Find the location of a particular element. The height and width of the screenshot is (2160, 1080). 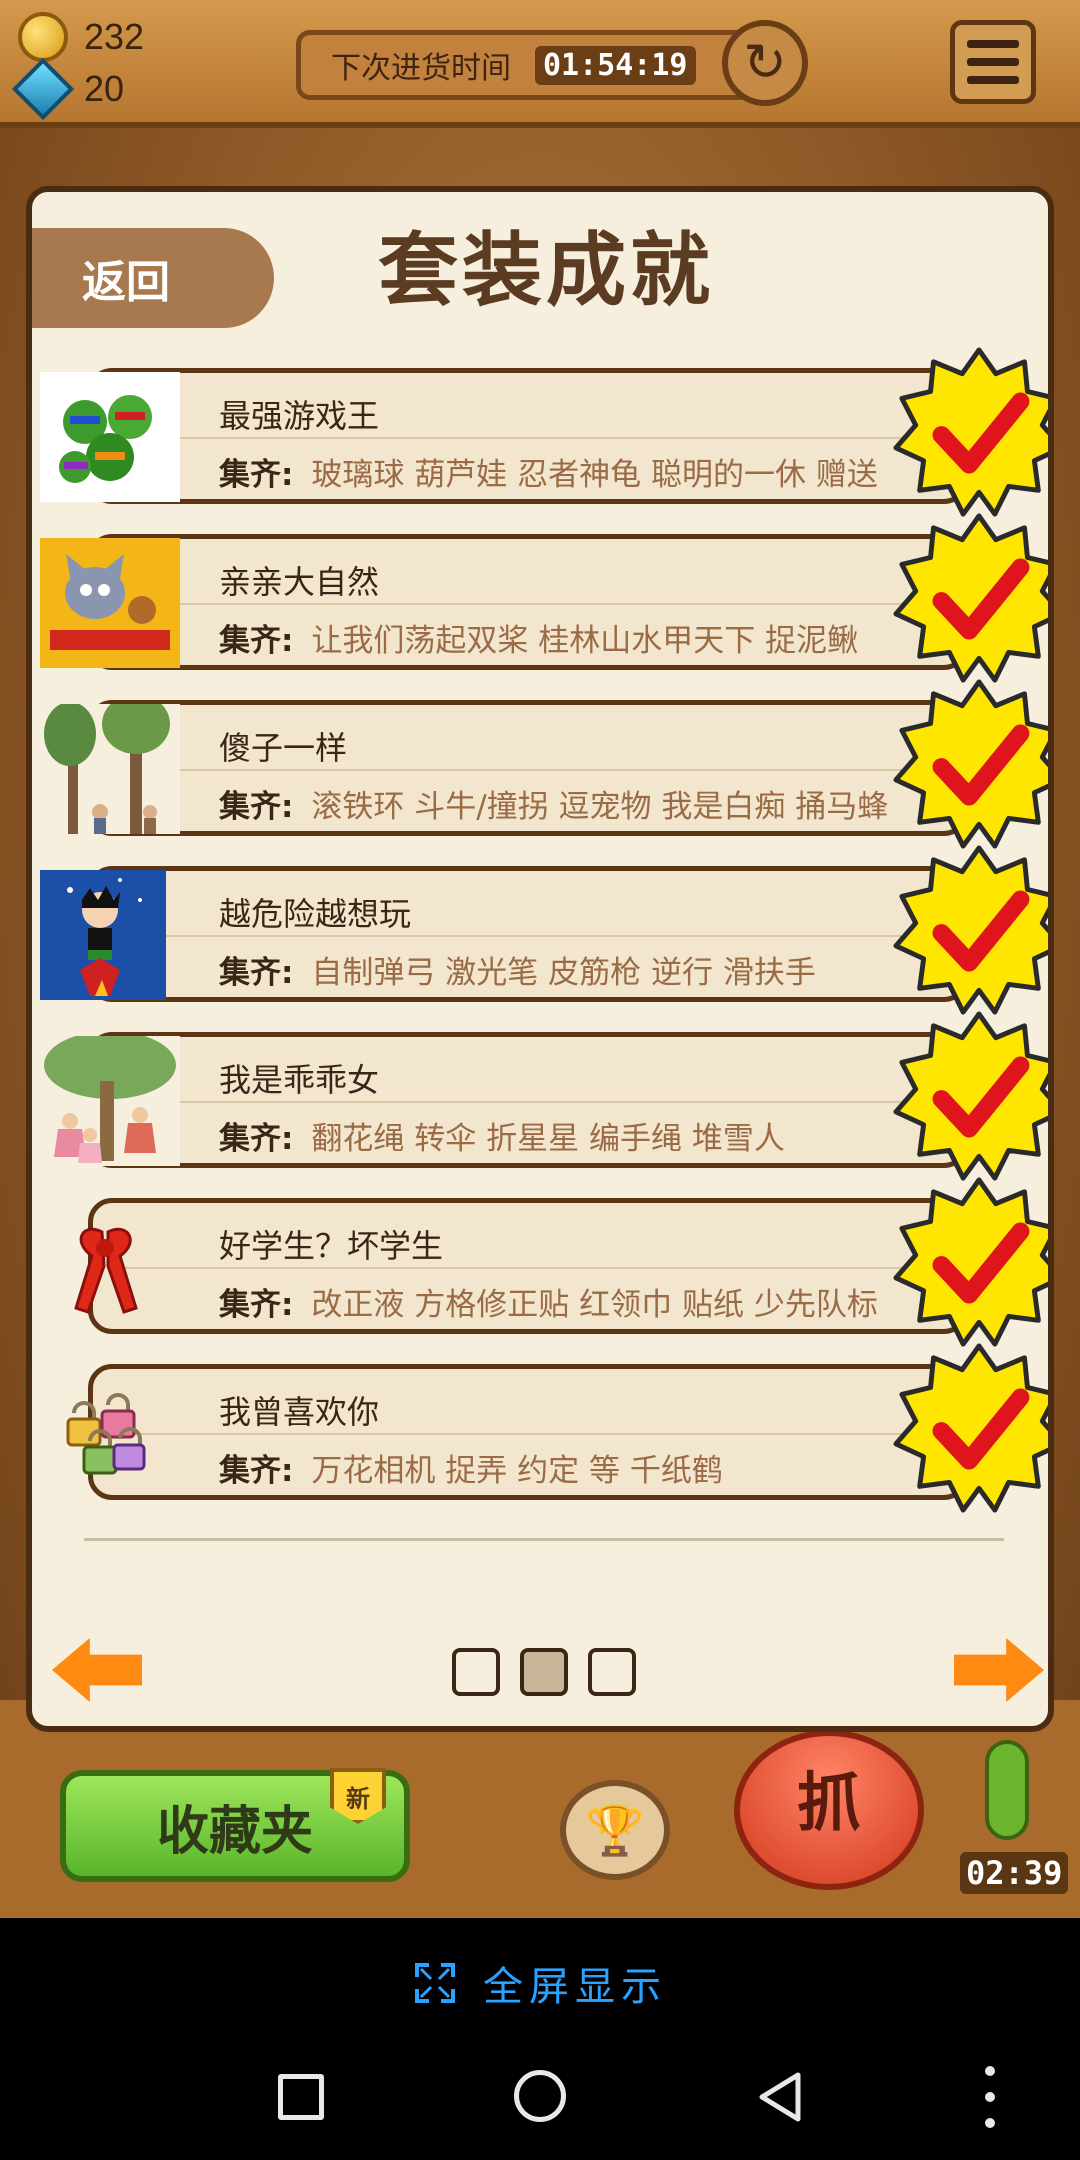

gem-icon is located at coordinates (43, 89).